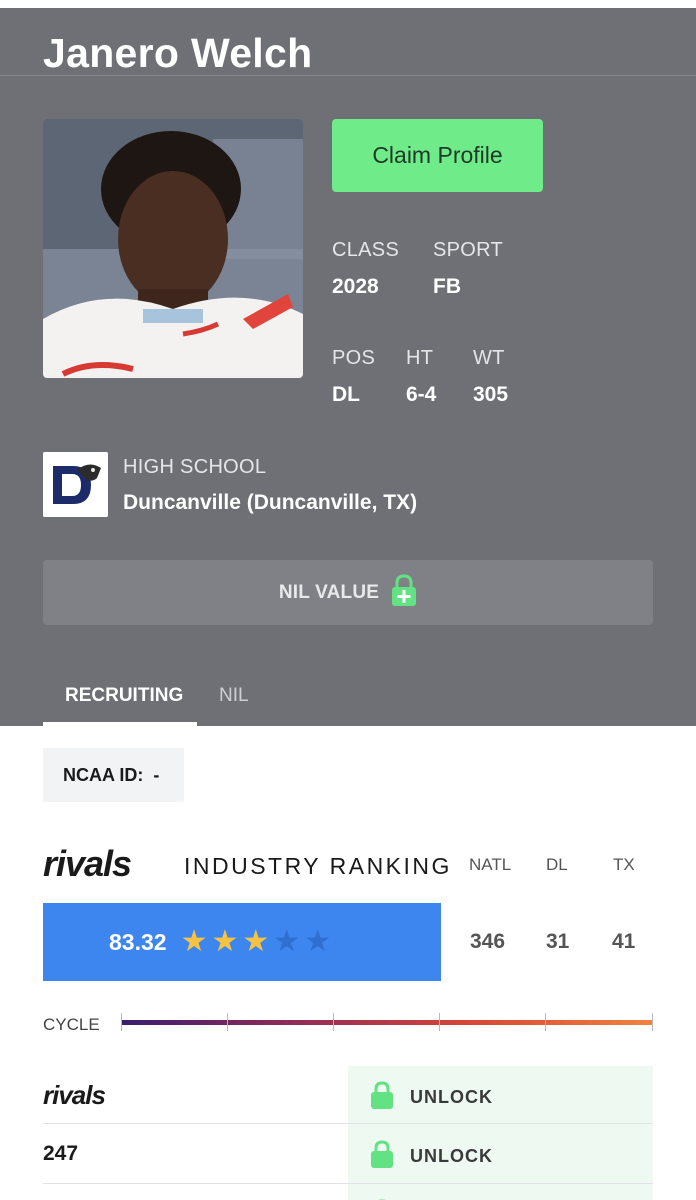  What do you see at coordinates (490, 864) in the screenshot?
I see `col-head-natl: NATL` at bounding box center [490, 864].